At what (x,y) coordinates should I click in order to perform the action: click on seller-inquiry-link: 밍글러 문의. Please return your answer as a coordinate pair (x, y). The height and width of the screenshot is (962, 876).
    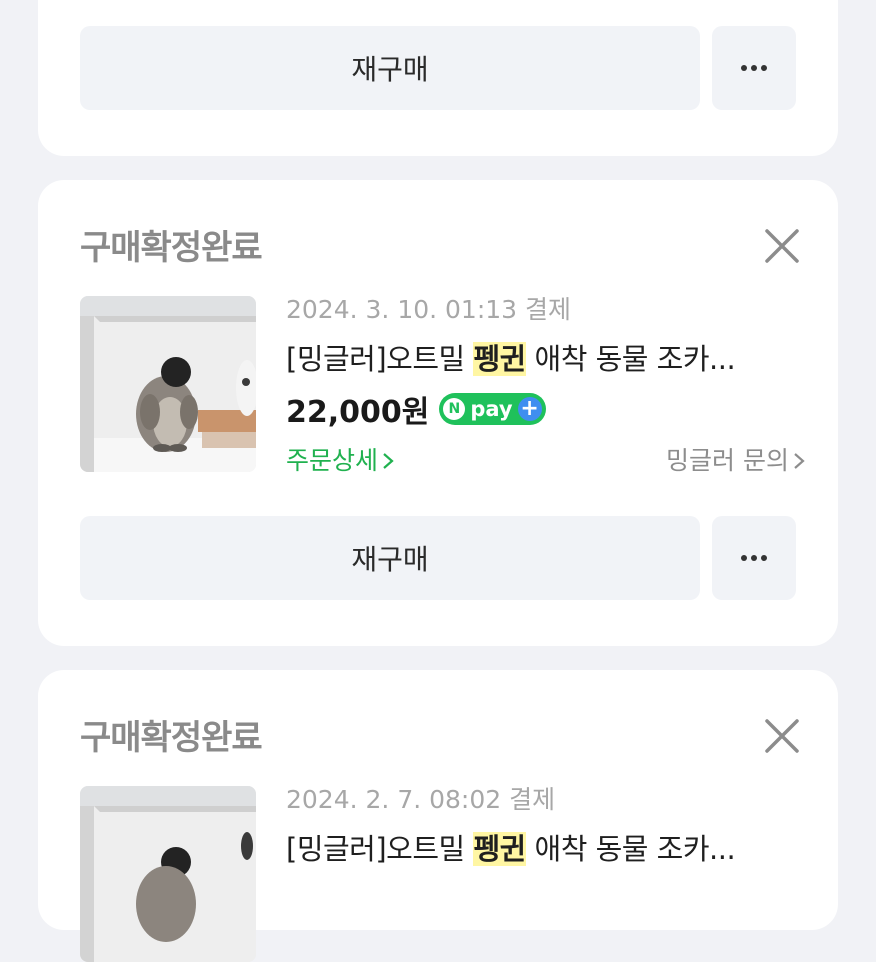
    Looking at the image, I should click on (736, 459).